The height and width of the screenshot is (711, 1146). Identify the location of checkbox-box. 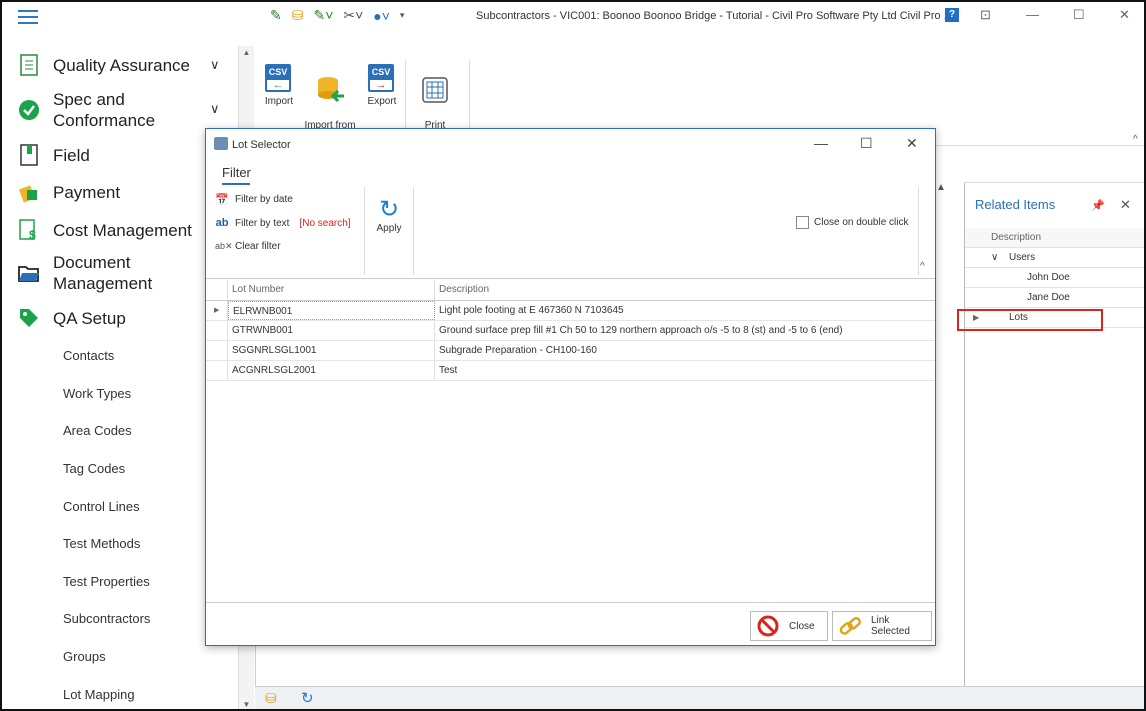
(802, 222).